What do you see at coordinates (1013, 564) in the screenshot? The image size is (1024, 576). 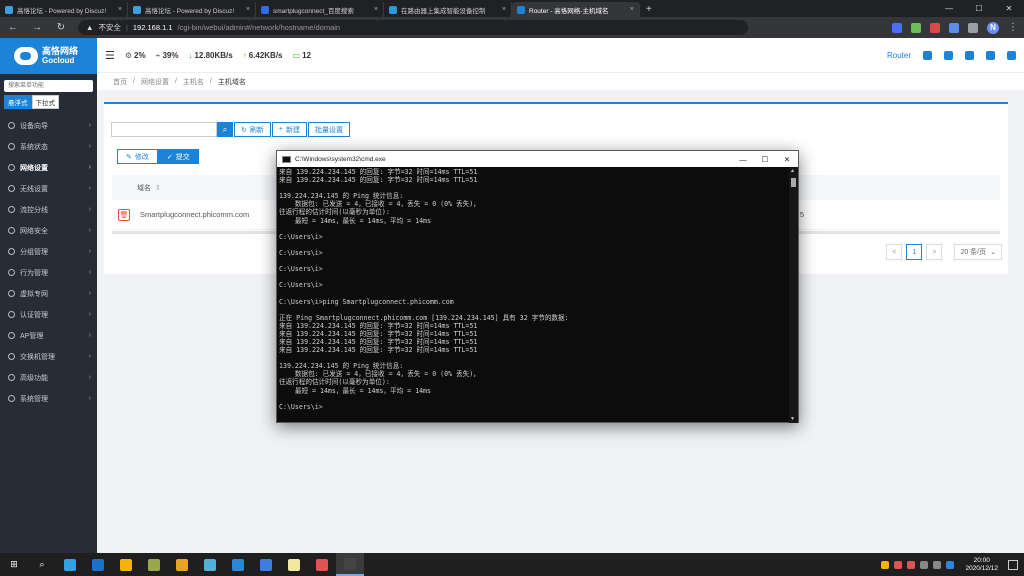 I see `notification-icon` at bounding box center [1013, 564].